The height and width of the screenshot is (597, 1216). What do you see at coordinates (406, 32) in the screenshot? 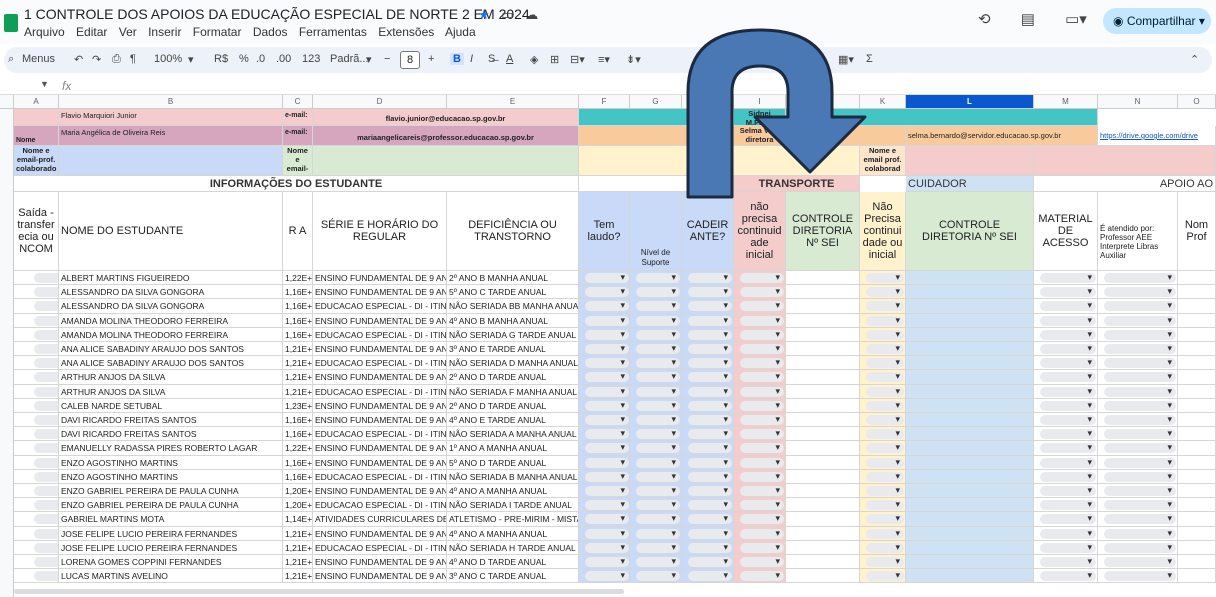
I see `menu-extensoes: Extensões` at bounding box center [406, 32].